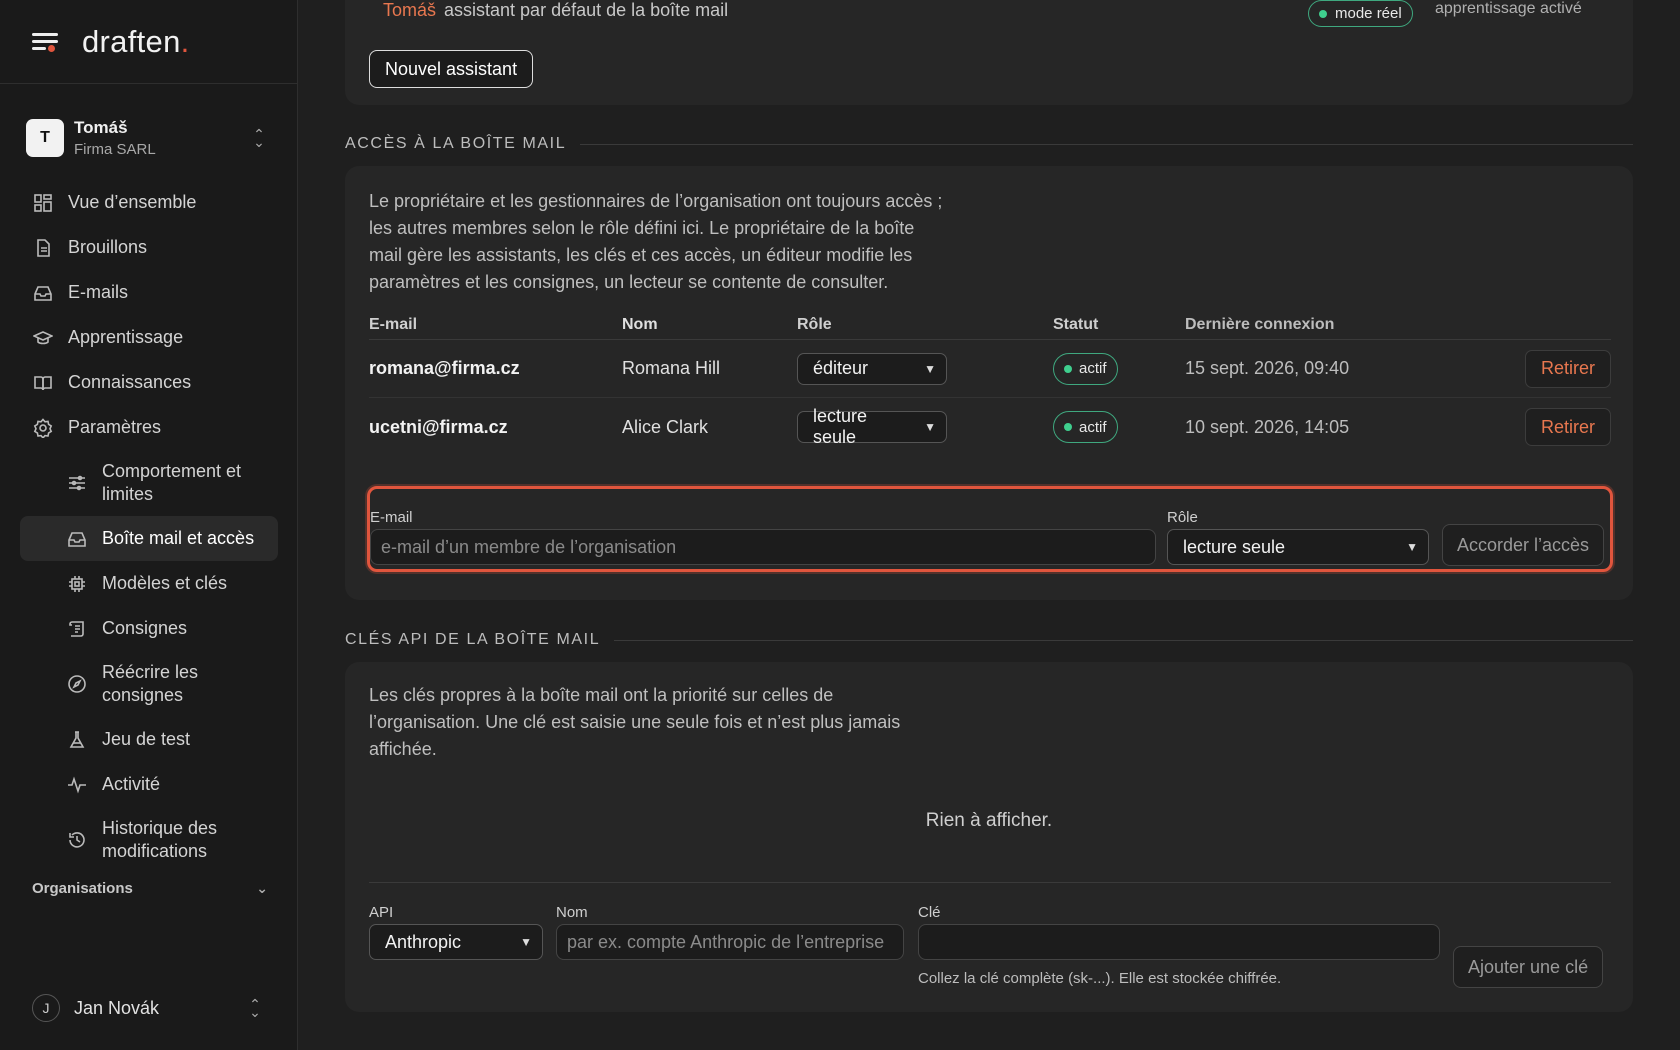 The width and height of the screenshot is (1680, 1050). Describe the element at coordinates (136, 41) in the screenshot. I see `logo: draften.` at that location.